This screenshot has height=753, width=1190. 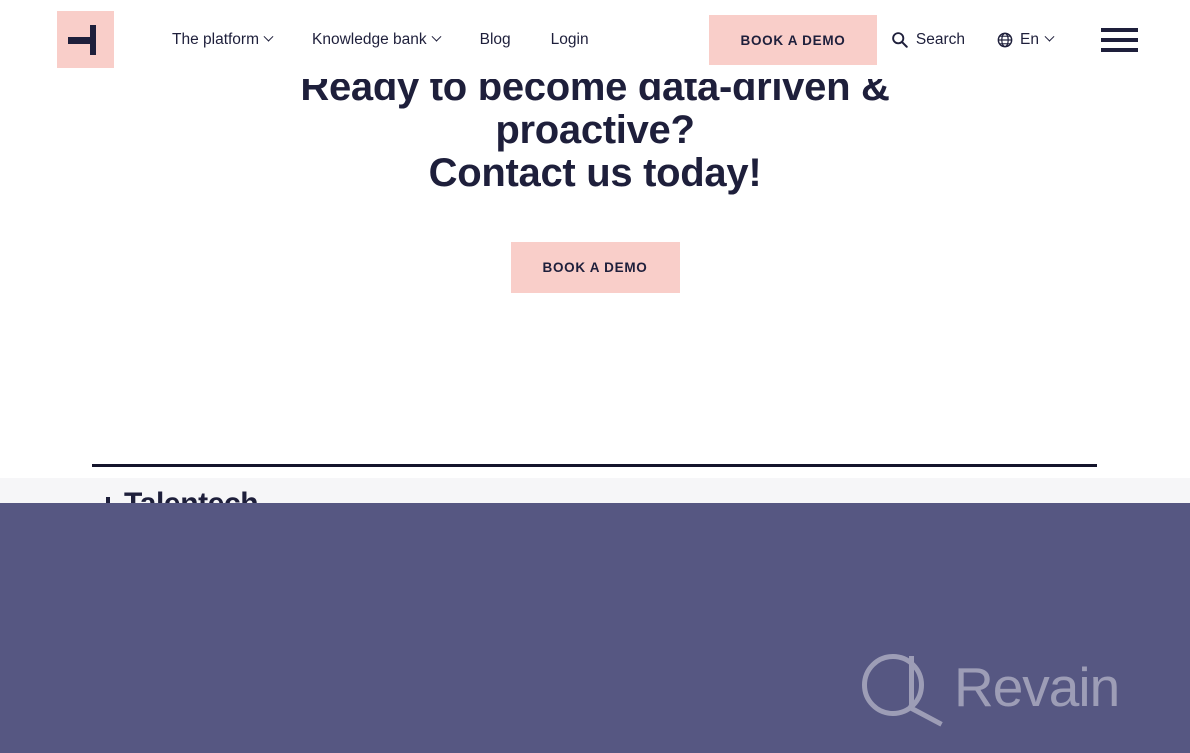 I want to click on nav-item-blog: Blog, so click(x=495, y=40).